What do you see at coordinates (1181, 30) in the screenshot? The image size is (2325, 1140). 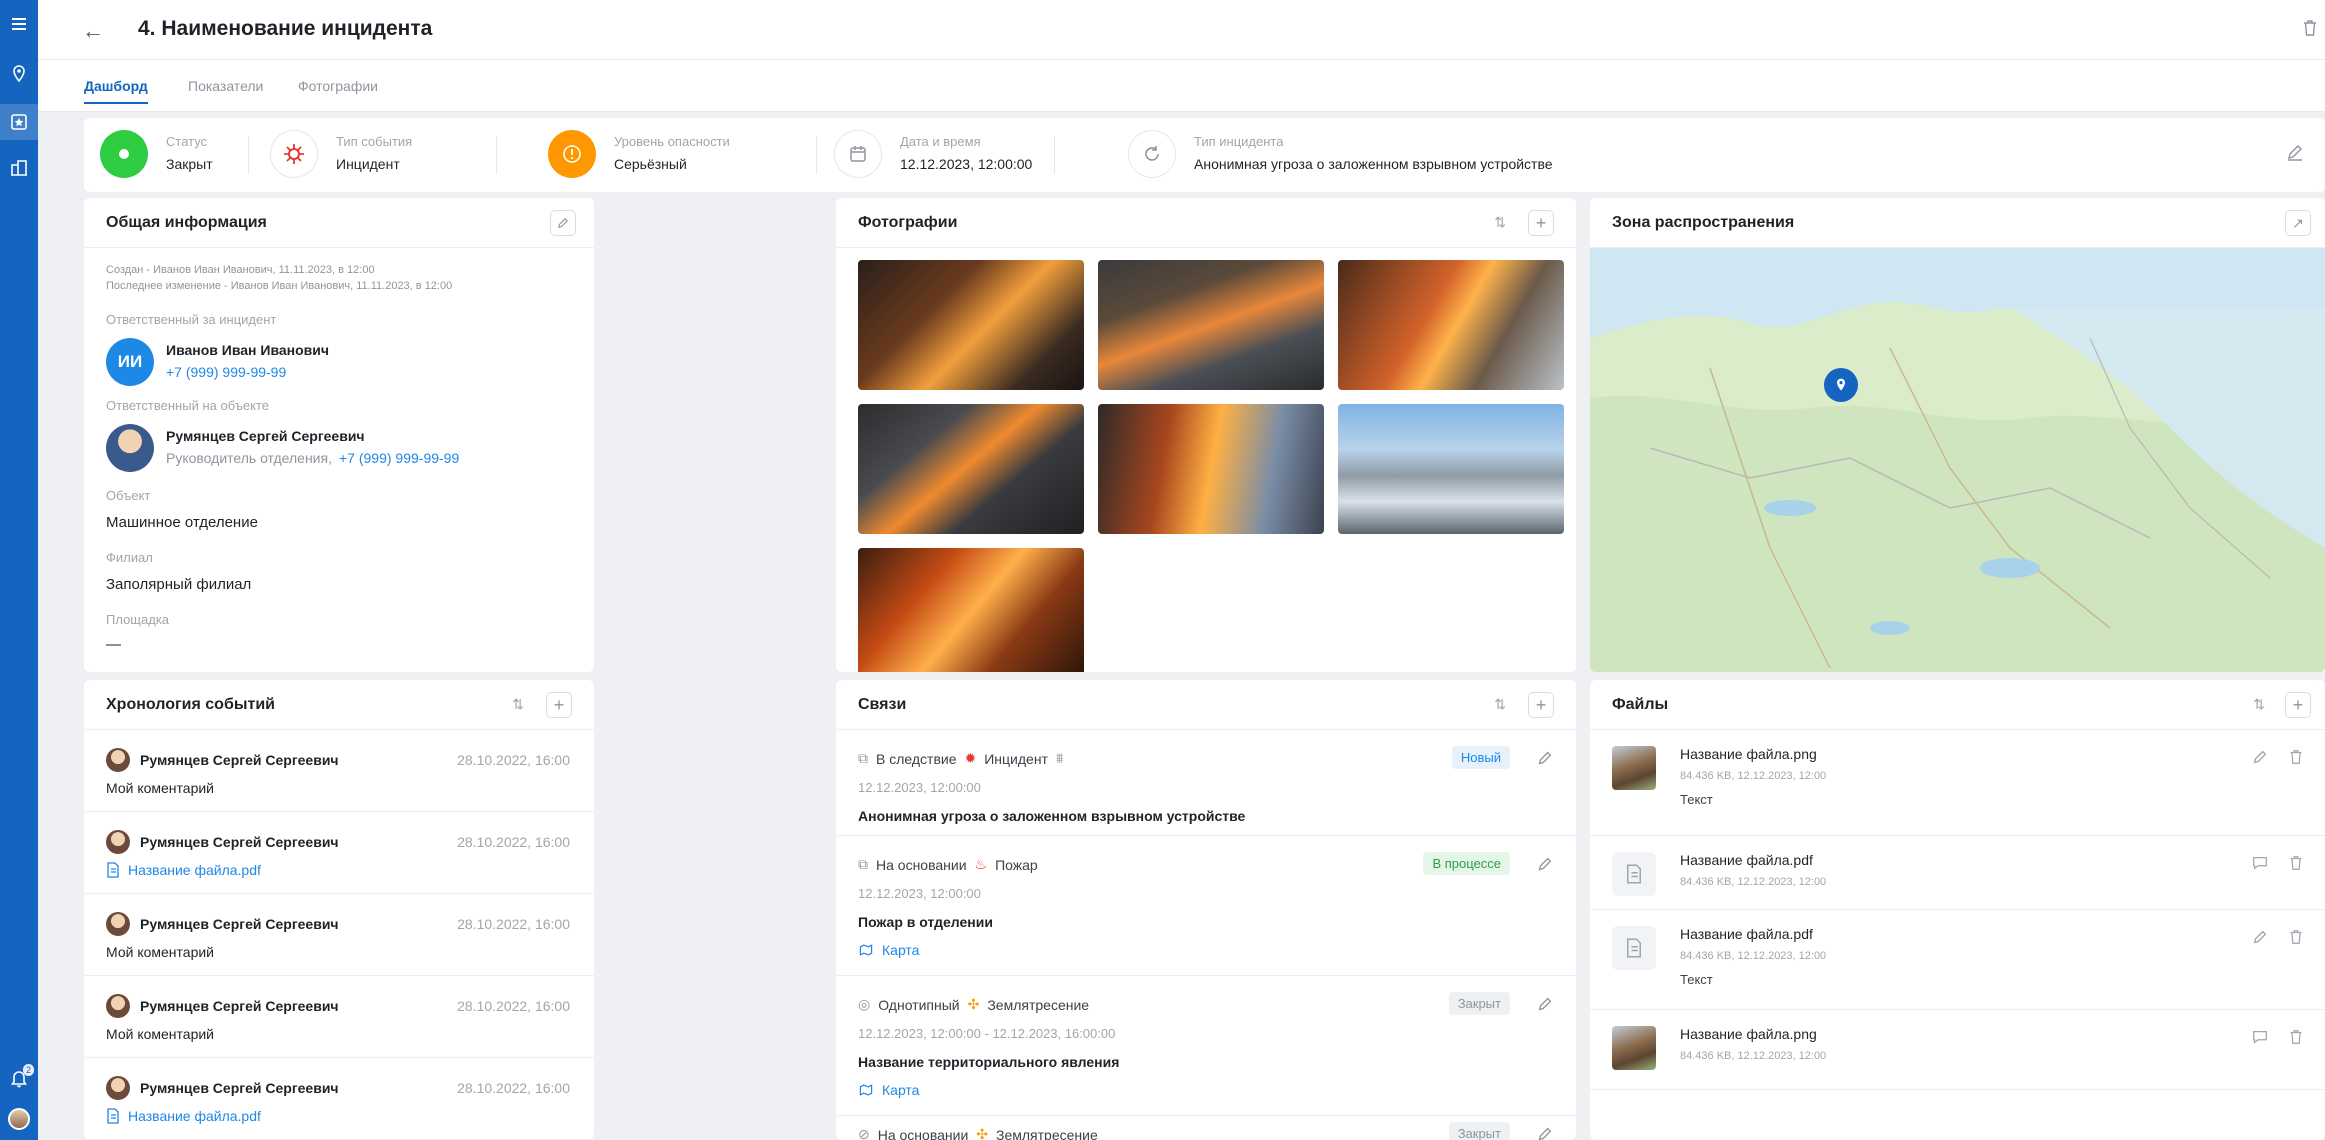 I see `top-bar: ← 4. Наименование инцидента` at bounding box center [1181, 30].